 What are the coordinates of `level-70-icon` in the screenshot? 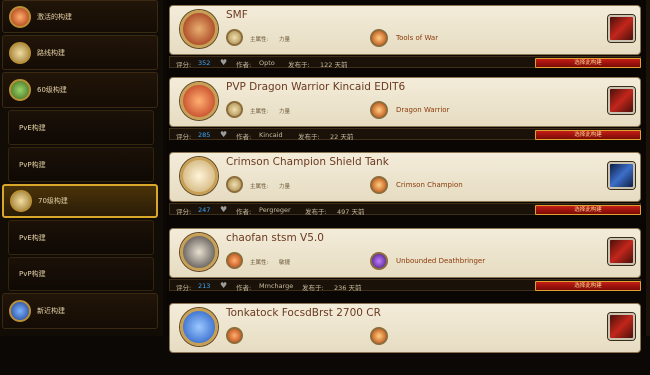 It's located at (21, 201).